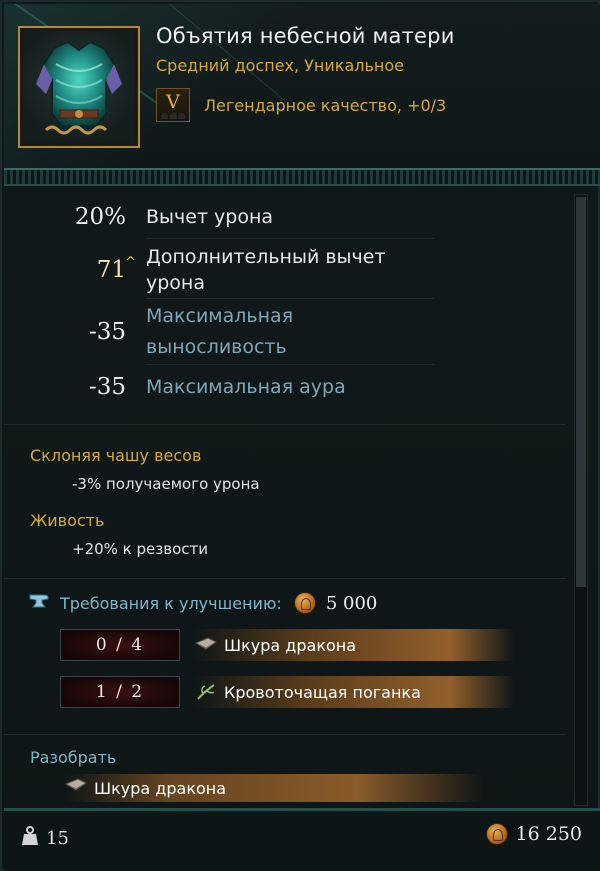  I want to click on quality-badge: V, so click(173, 105).